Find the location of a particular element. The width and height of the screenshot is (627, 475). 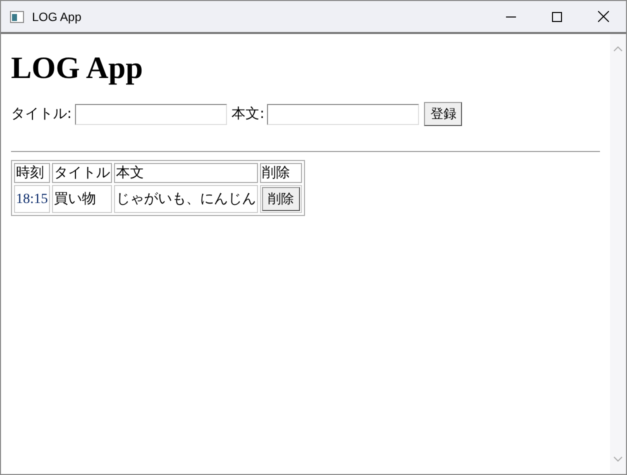

maximize-icon is located at coordinates (557, 17).